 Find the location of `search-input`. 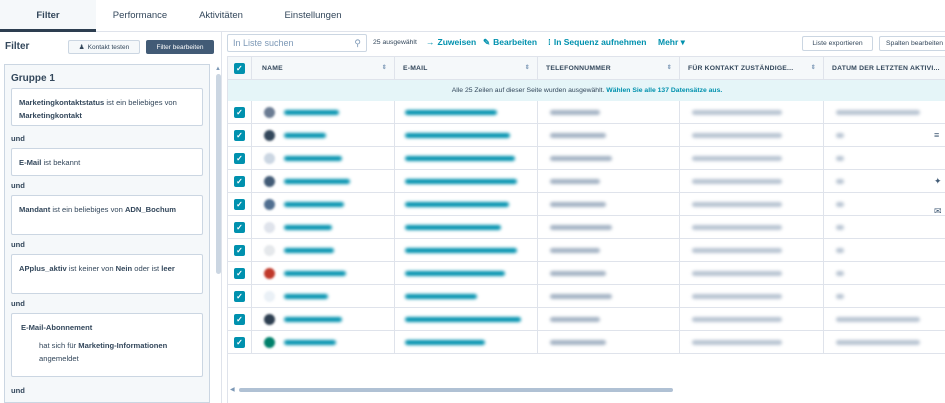

search-input is located at coordinates (287, 43).